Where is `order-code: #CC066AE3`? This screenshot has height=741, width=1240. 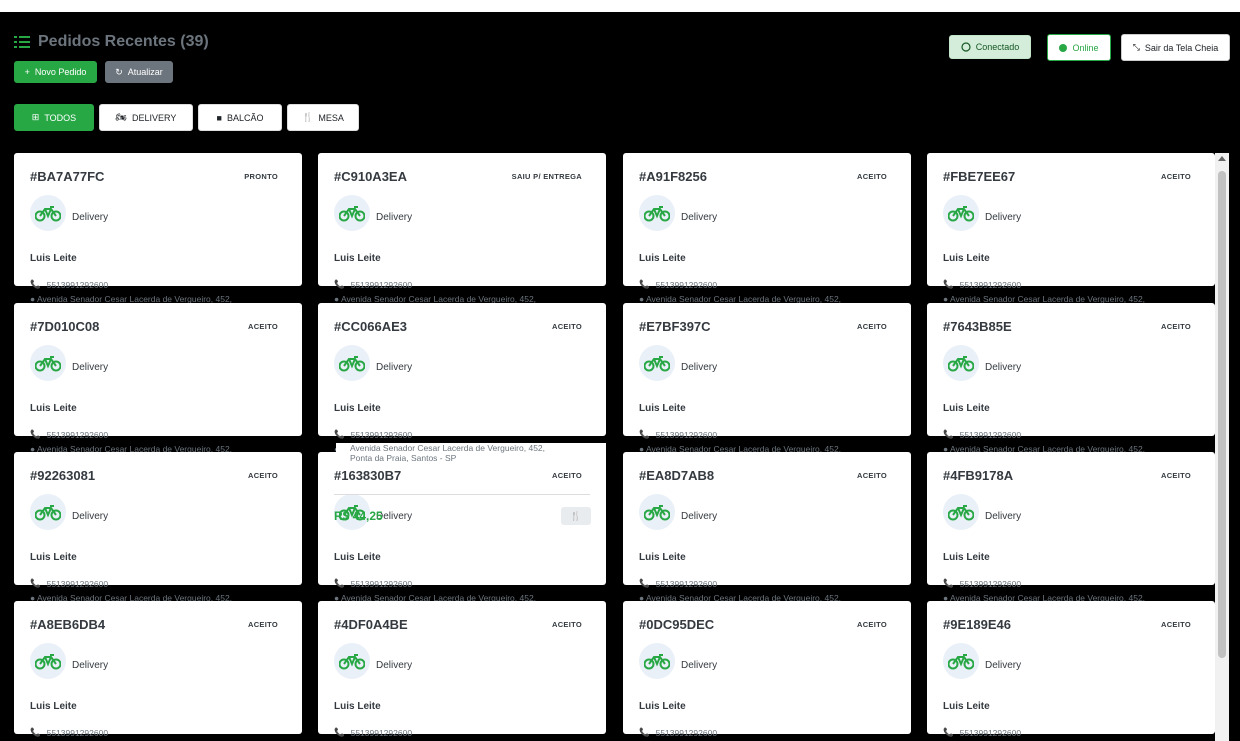
order-code: #CC066AE3 is located at coordinates (370, 326).